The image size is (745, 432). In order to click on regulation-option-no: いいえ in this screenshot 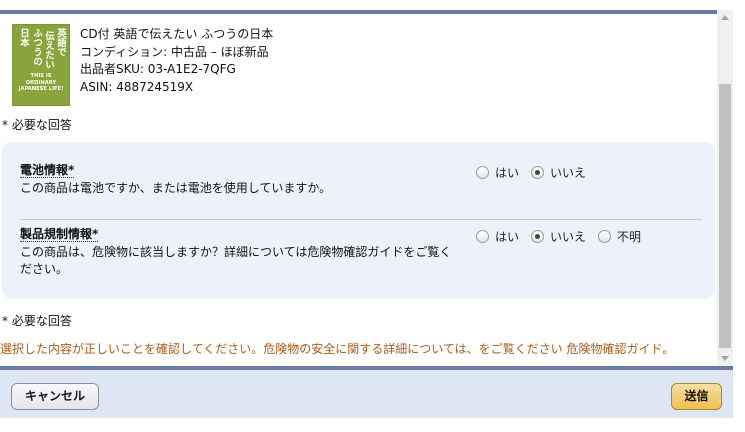, I will do `click(558, 236)`.